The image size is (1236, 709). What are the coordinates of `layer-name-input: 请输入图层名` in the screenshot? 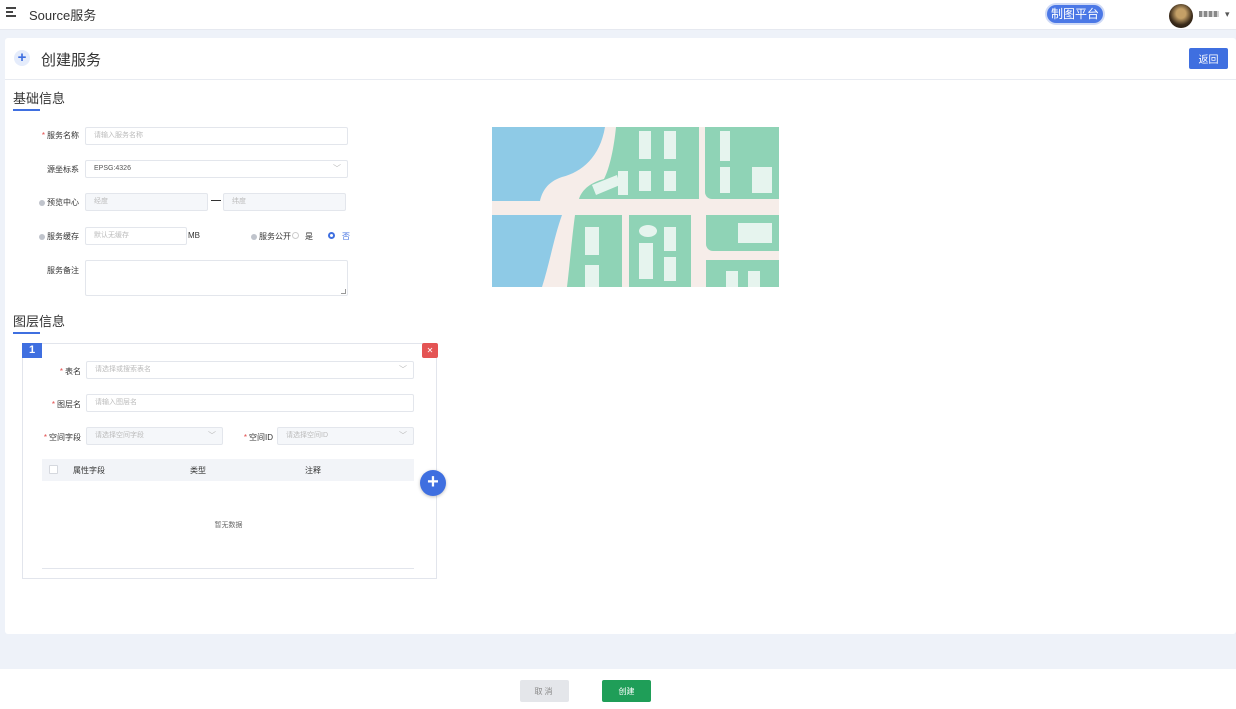 It's located at (250, 403).